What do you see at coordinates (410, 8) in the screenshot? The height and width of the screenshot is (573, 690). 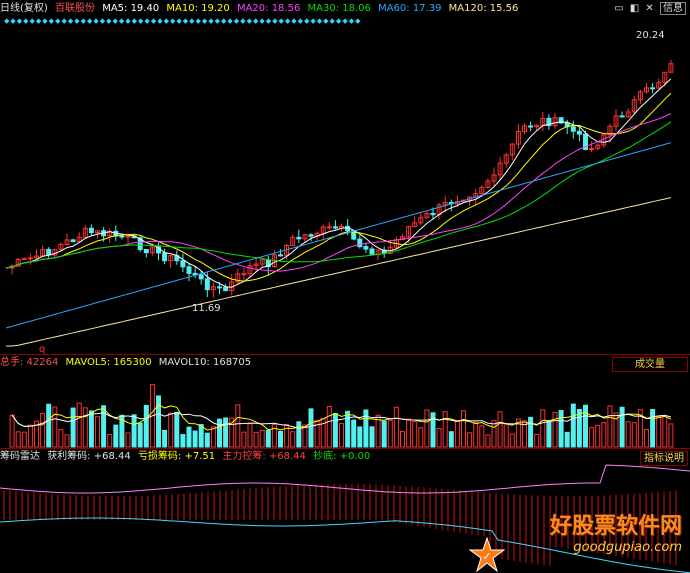 I see `ma60-value: MA60: 17.39` at bounding box center [410, 8].